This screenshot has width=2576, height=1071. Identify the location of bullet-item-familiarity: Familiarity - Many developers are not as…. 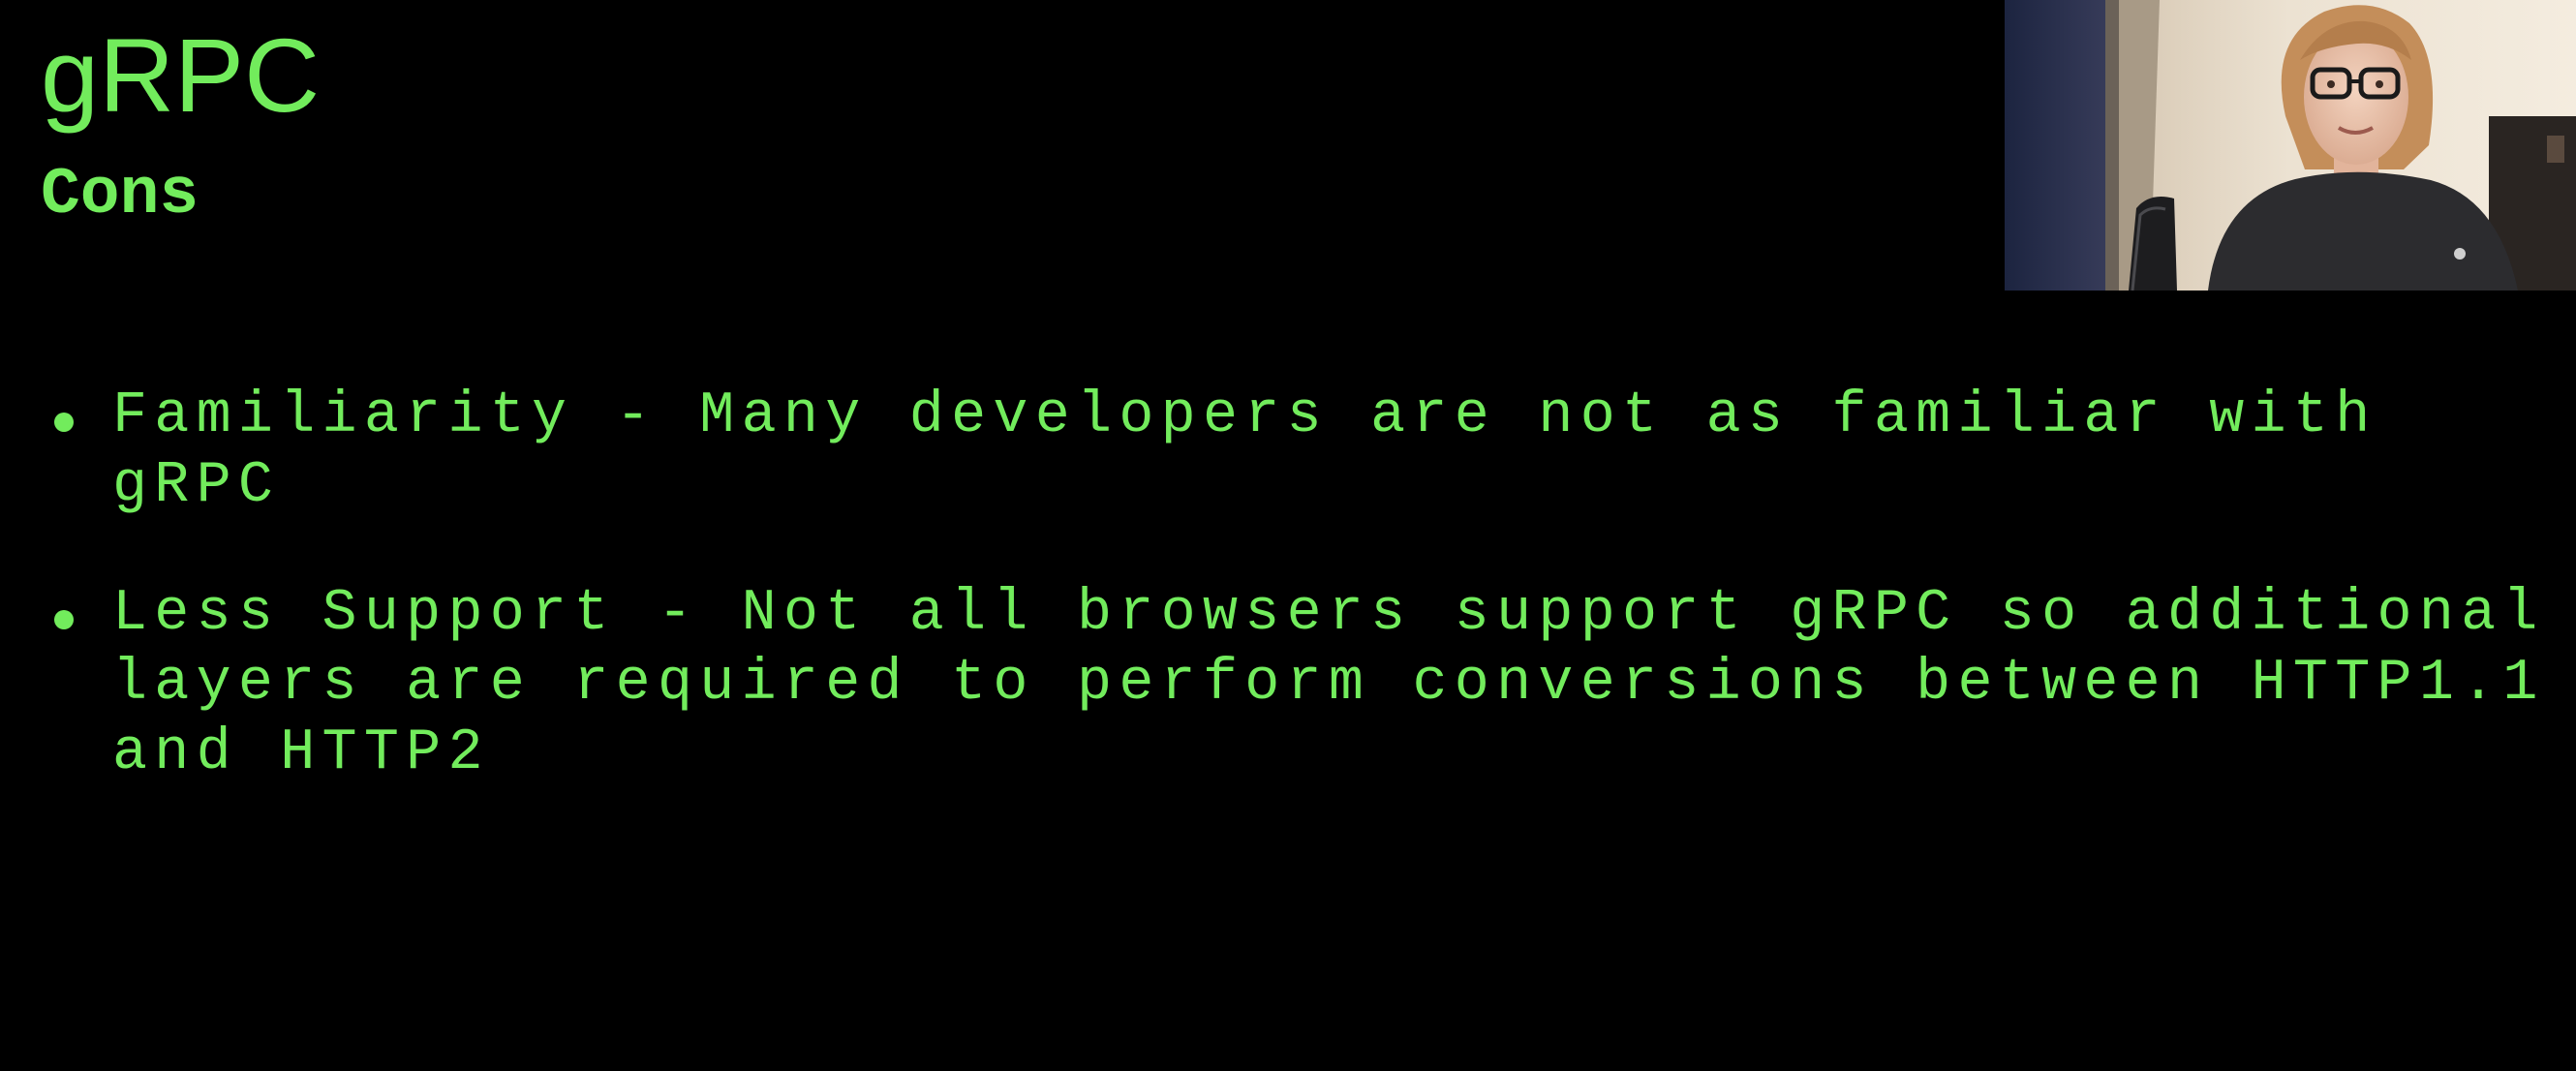
(1288, 452).